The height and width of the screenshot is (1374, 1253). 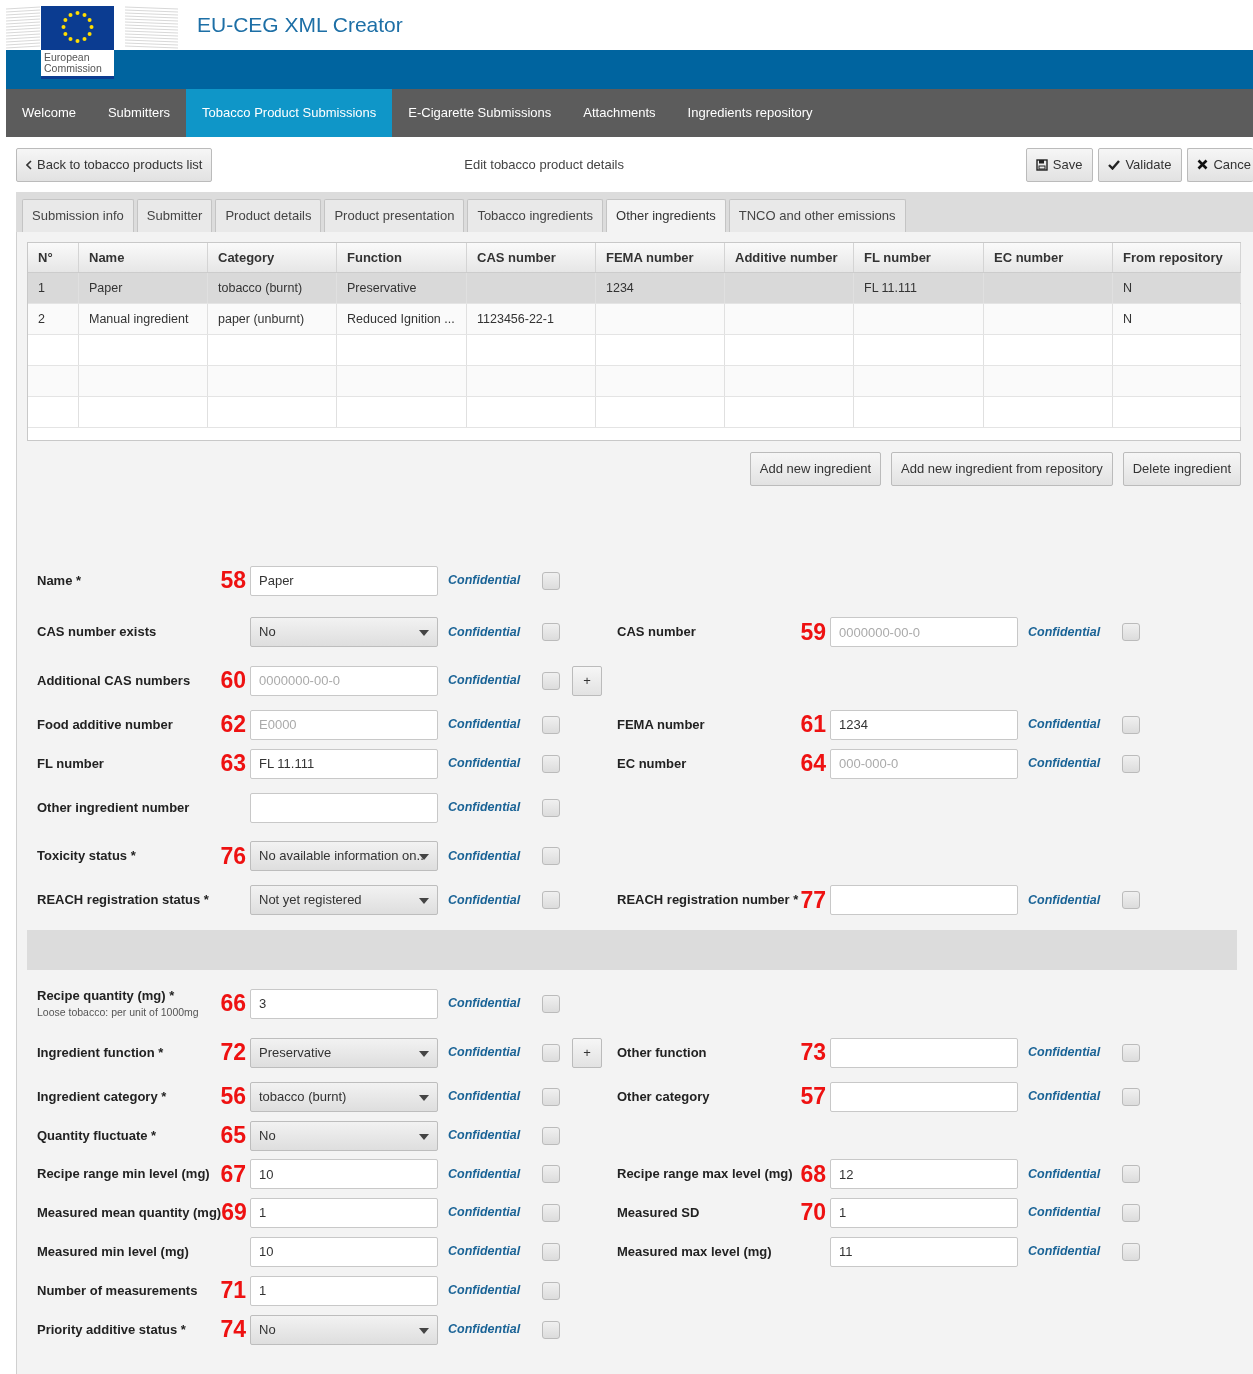 What do you see at coordinates (344, 900) in the screenshot?
I see `dropdown: Not yet registered` at bounding box center [344, 900].